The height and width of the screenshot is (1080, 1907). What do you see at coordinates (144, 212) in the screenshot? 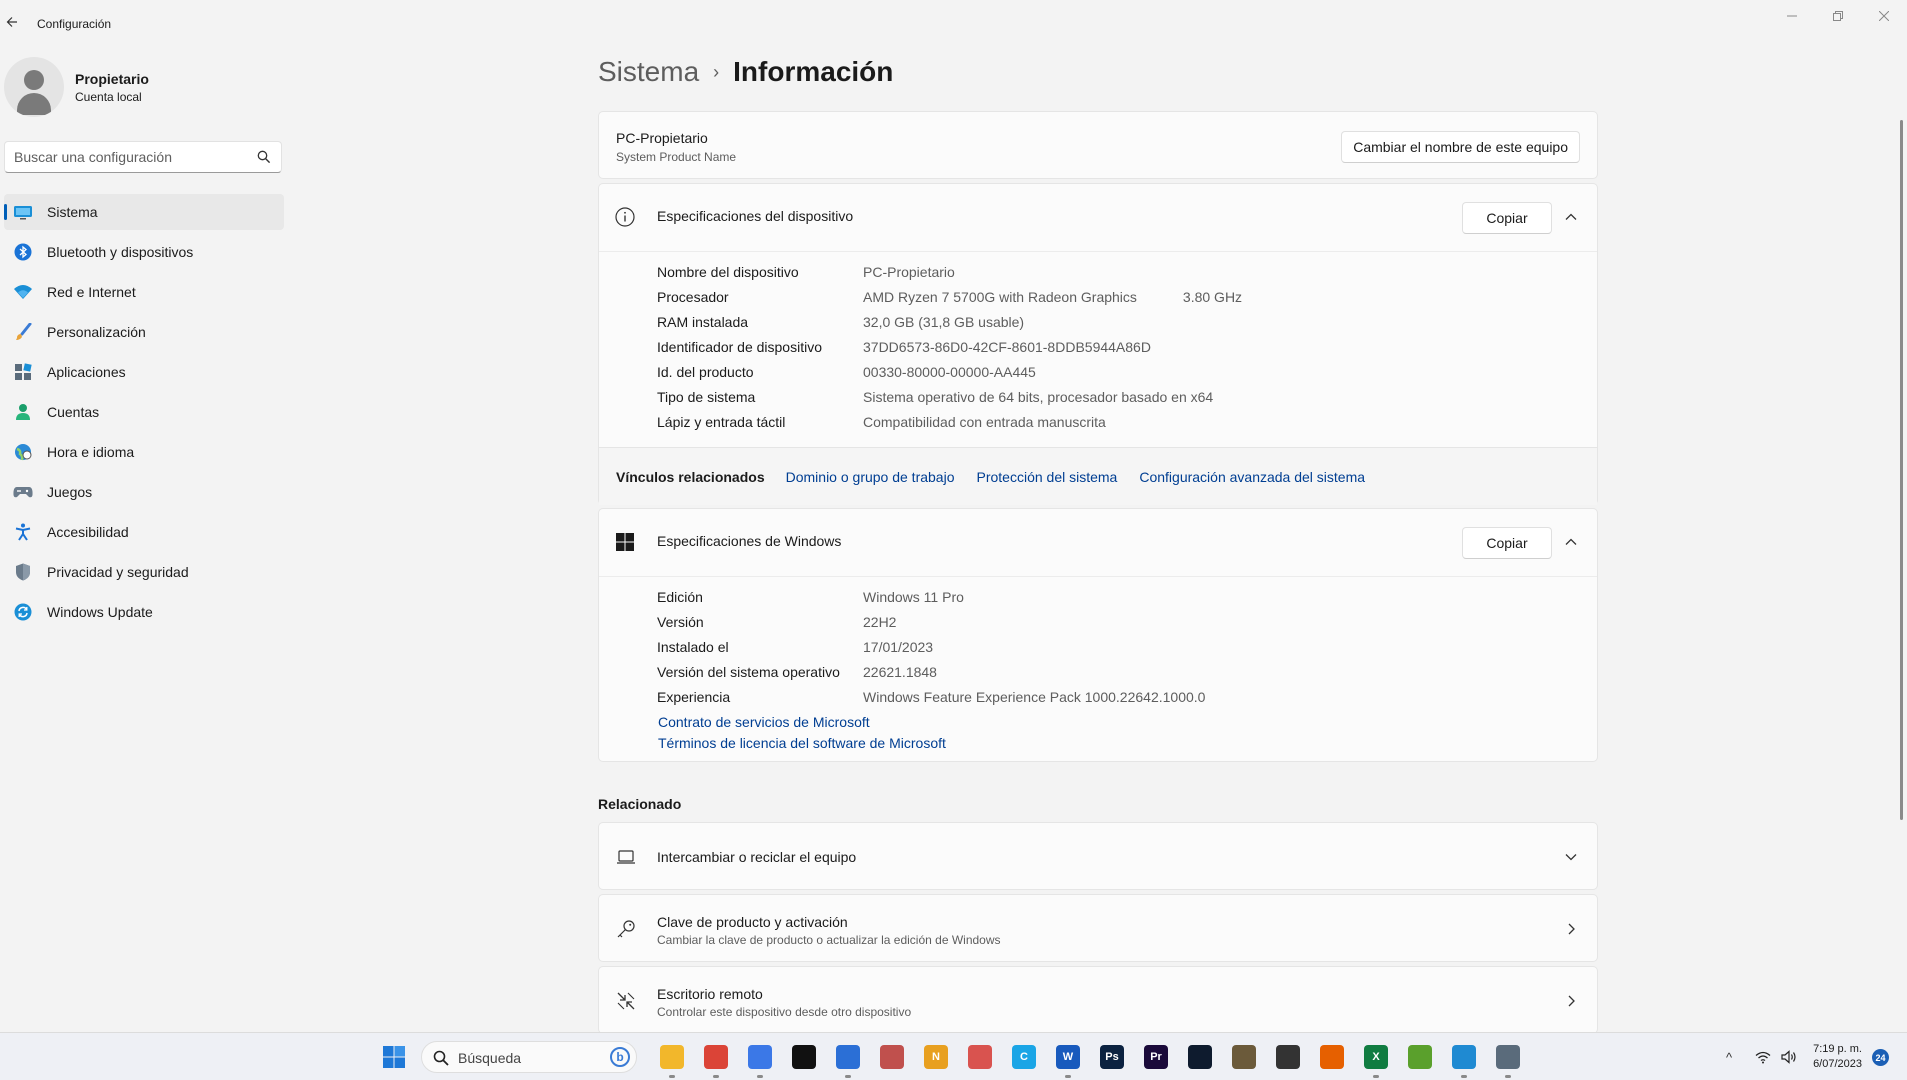
I see `sidebar-item-sistema: Sistema` at bounding box center [144, 212].